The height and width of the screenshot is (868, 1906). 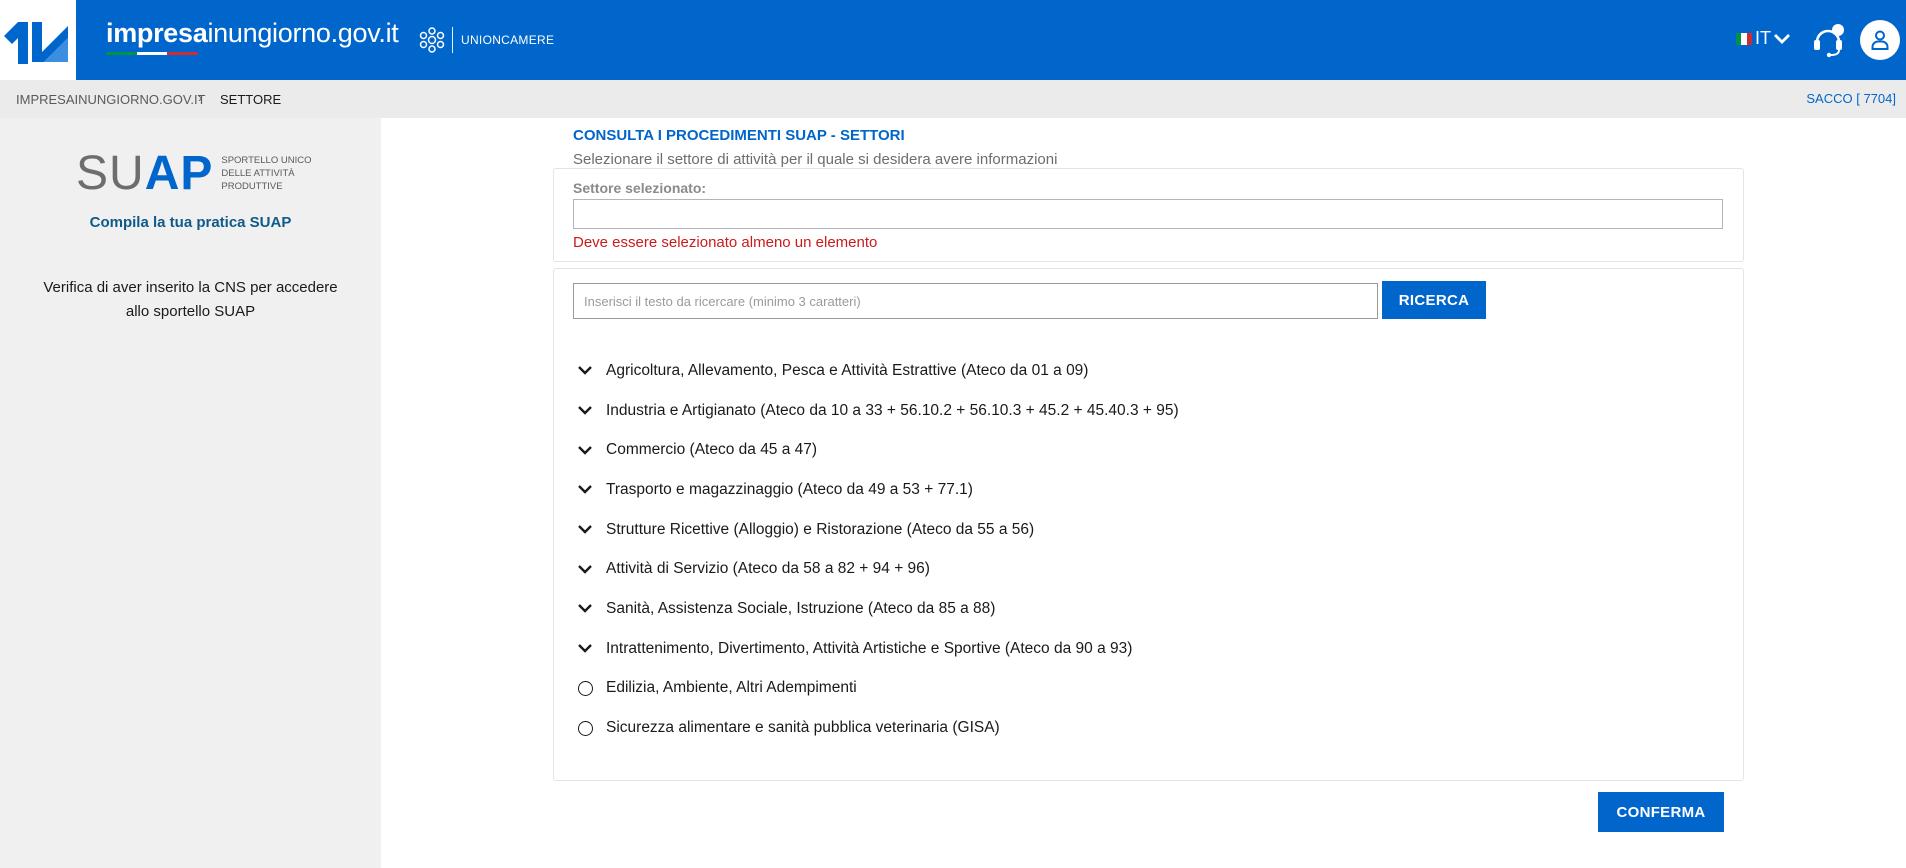 I want to click on user-code-link: SACCO [ 7704], so click(x=1851, y=98).